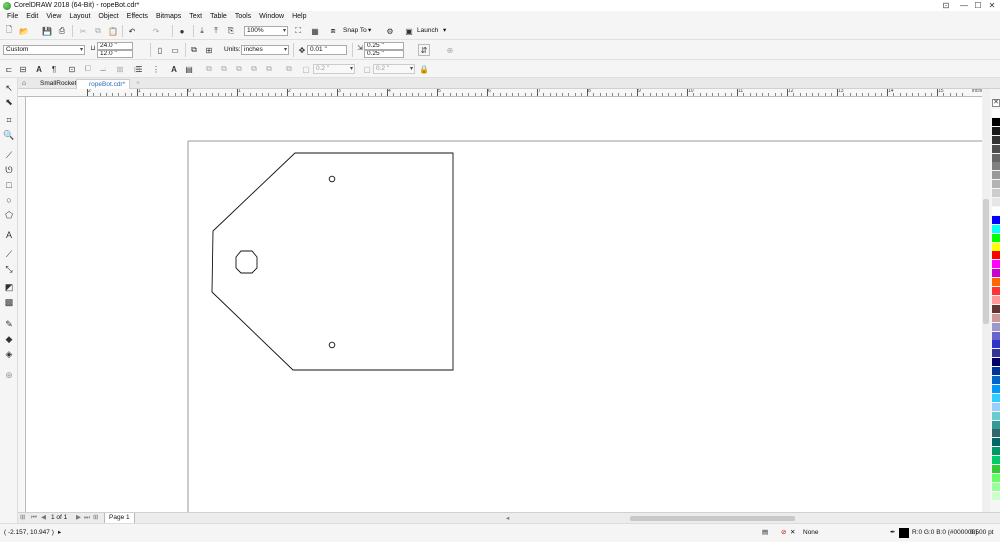  Describe the element at coordinates (504, 93) in the screenshot. I see `horizontal-ruler: inches 2 1 0 1 2 3 4 5 6 7 8 9 10 11 12 13 14 15` at that location.